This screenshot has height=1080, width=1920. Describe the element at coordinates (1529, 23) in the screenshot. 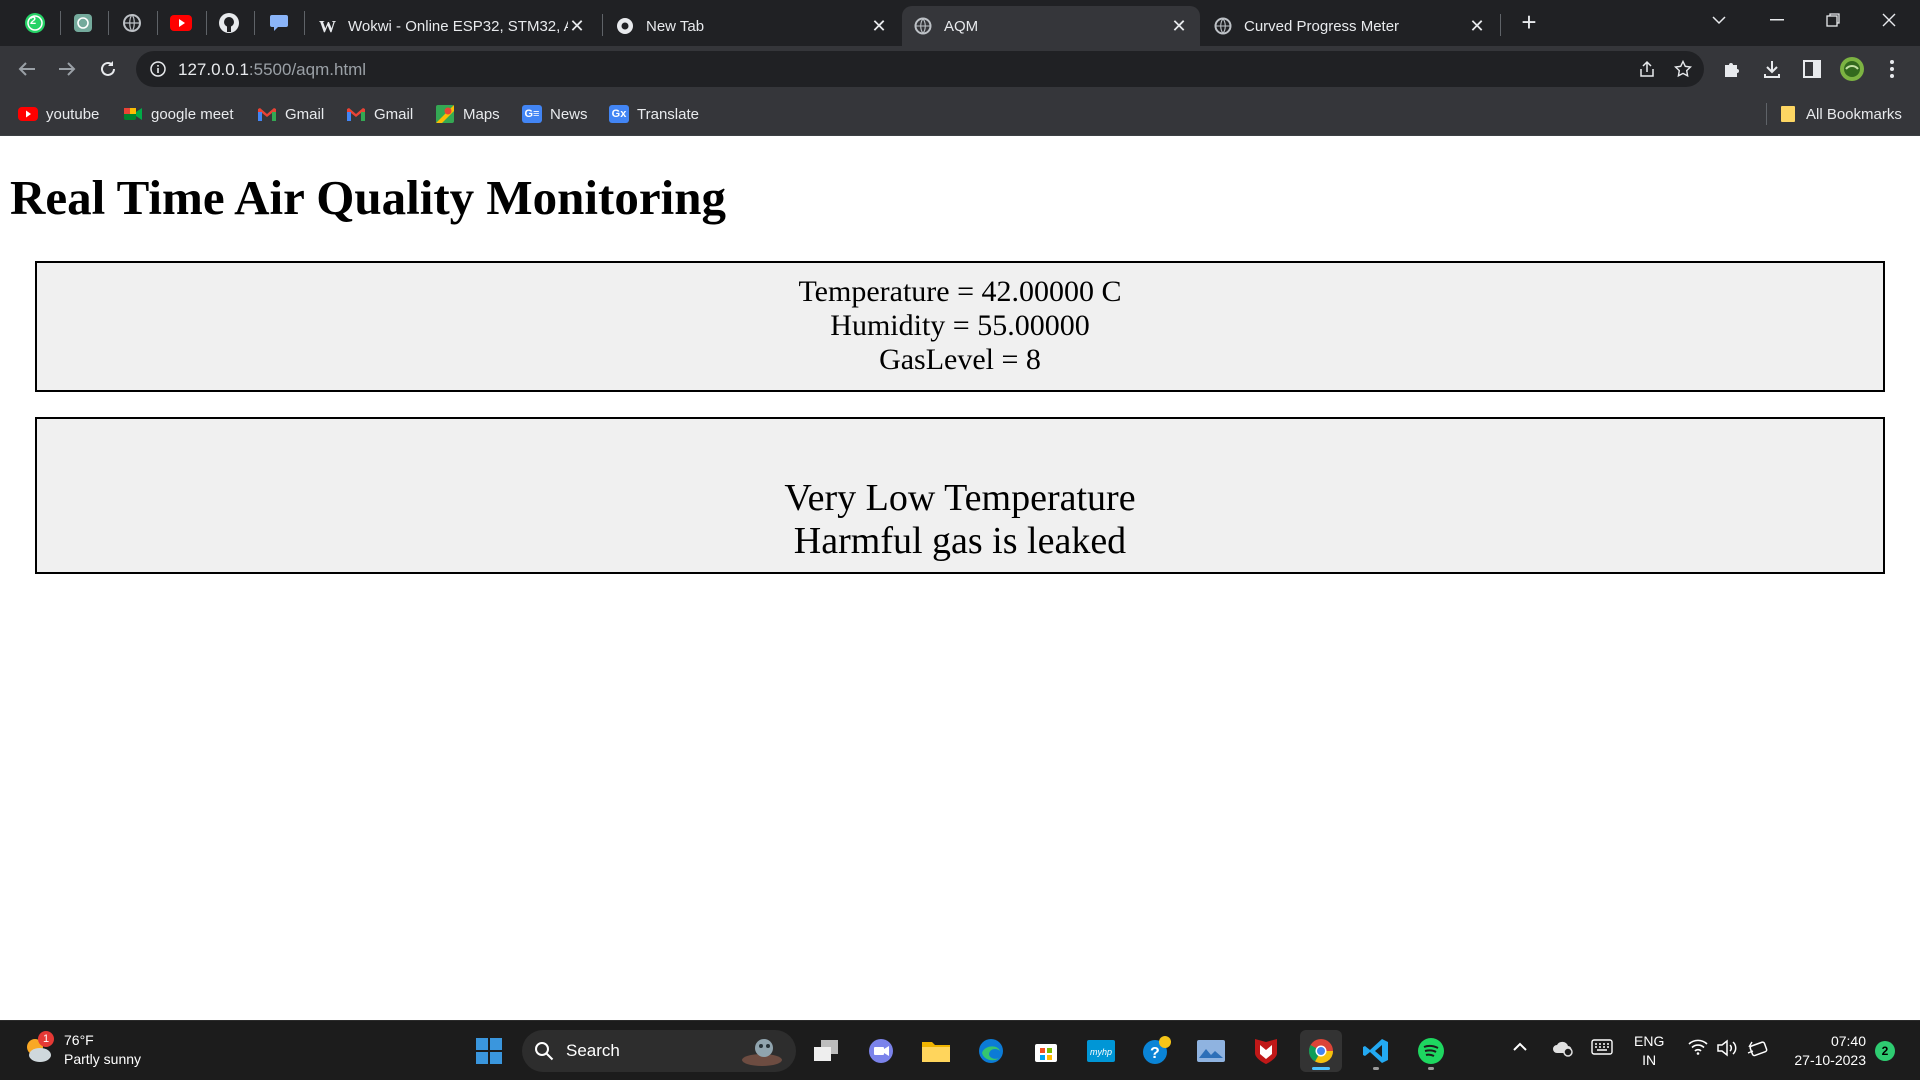

I see `new-tab-button: +` at that location.